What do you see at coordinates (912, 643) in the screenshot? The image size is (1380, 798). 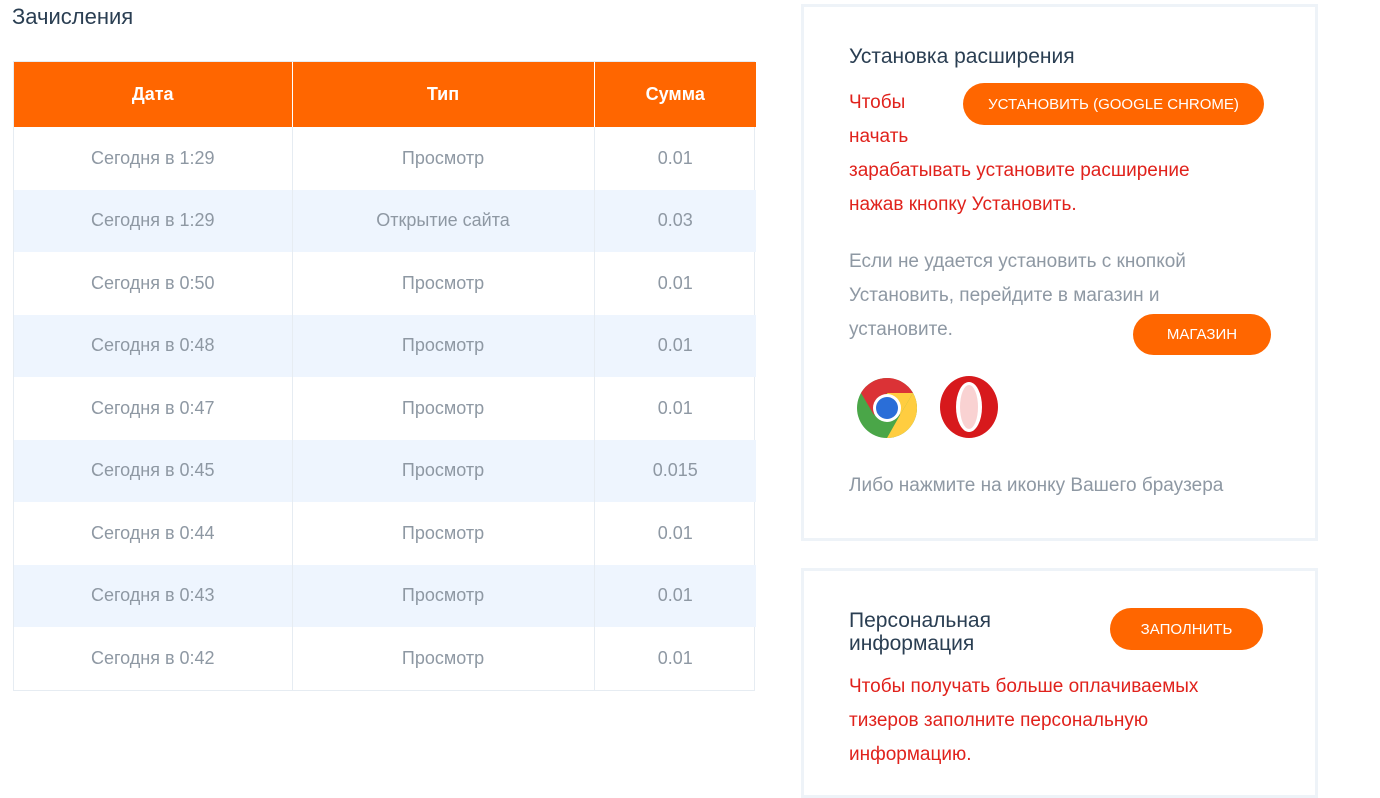 I see `personal-title-line-2: информация` at bounding box center [912, 643].